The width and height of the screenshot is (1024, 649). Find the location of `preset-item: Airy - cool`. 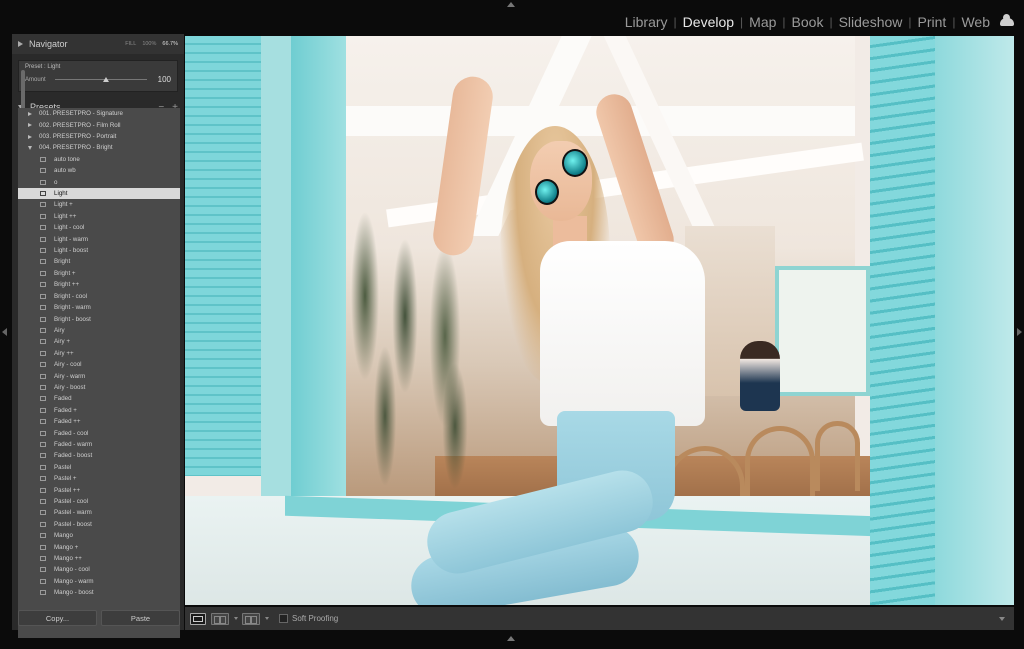

preset-item: Airy - cool is located at coordinates (99, 364).